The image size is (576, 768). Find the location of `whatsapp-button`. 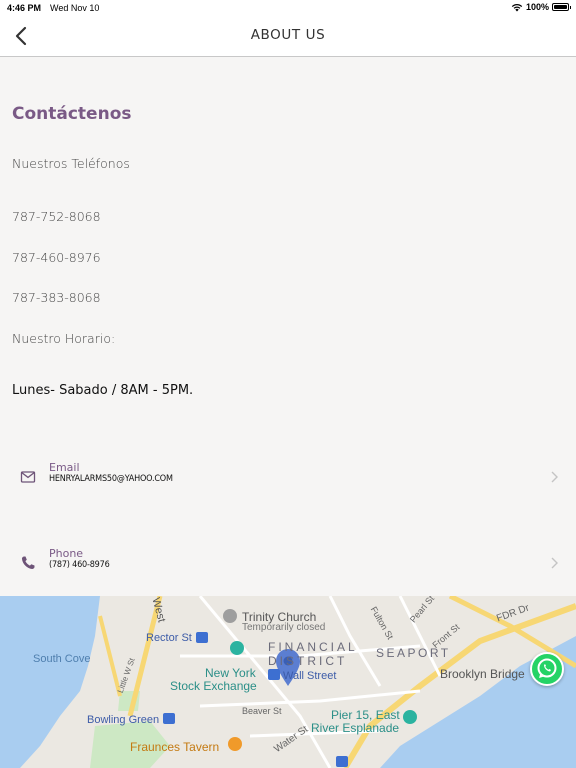

whatsapp-button is located at coordinates (547, 669).